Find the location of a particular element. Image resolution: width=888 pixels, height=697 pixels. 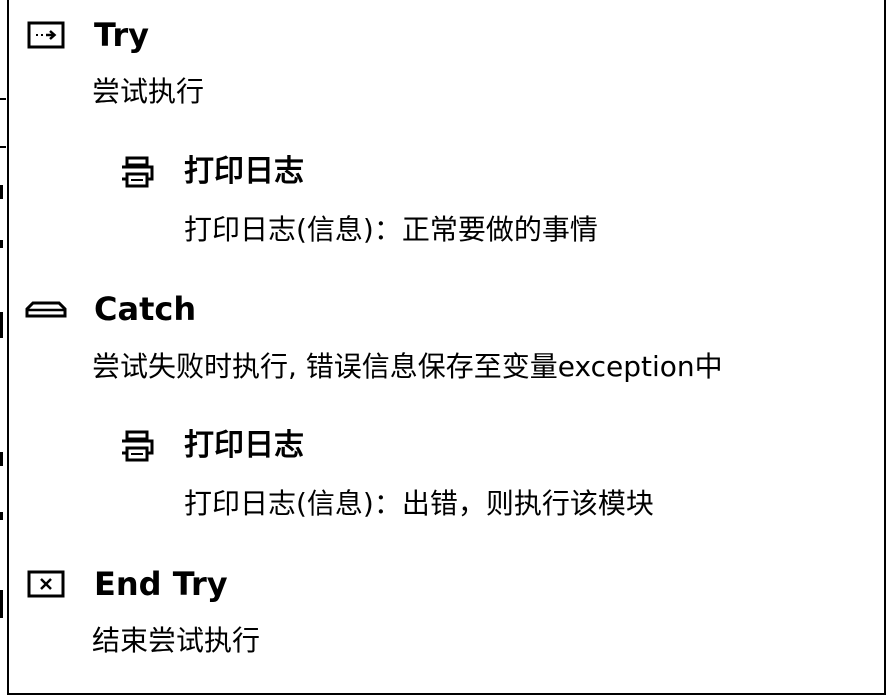

try-log-title: 打印日志 is located at coordinates (244, 171).